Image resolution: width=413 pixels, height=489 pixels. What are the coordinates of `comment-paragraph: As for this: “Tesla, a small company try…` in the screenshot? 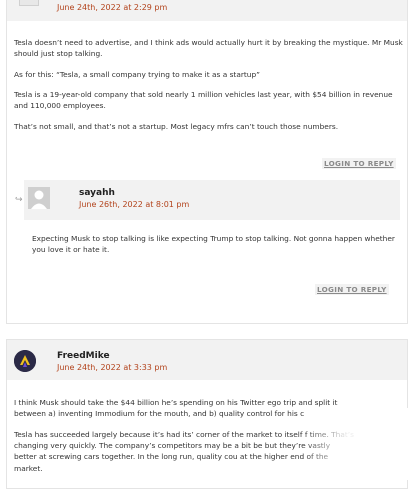 It's located at (137, 74).